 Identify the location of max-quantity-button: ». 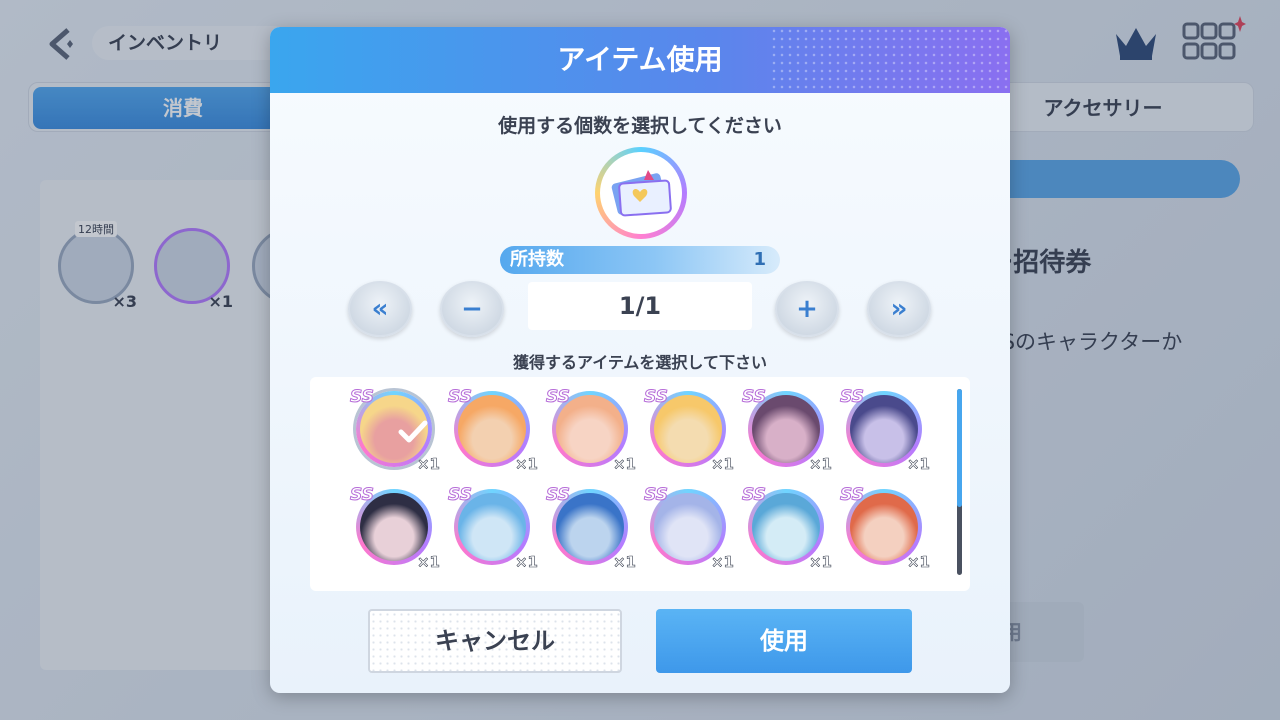
(899, 309).